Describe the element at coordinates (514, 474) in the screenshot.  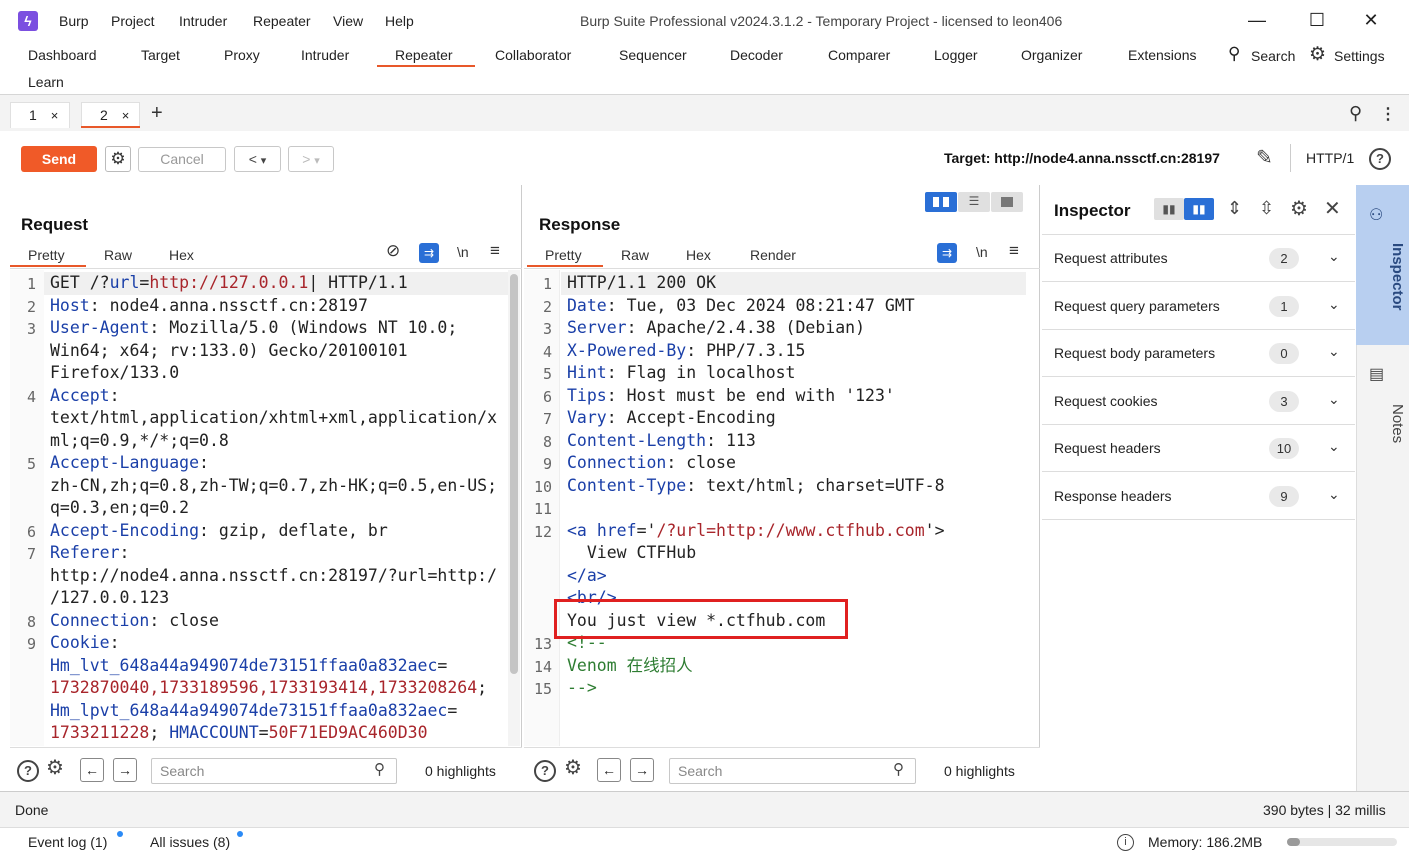
I see `scrollbar-thumb` at that location.